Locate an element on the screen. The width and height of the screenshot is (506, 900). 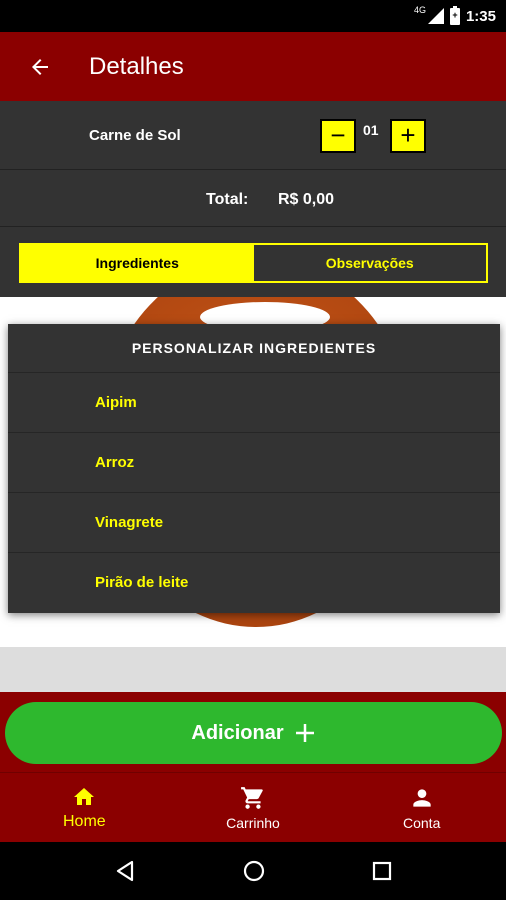
nav-label-conta: Conta is located at coordinates (422, 822).